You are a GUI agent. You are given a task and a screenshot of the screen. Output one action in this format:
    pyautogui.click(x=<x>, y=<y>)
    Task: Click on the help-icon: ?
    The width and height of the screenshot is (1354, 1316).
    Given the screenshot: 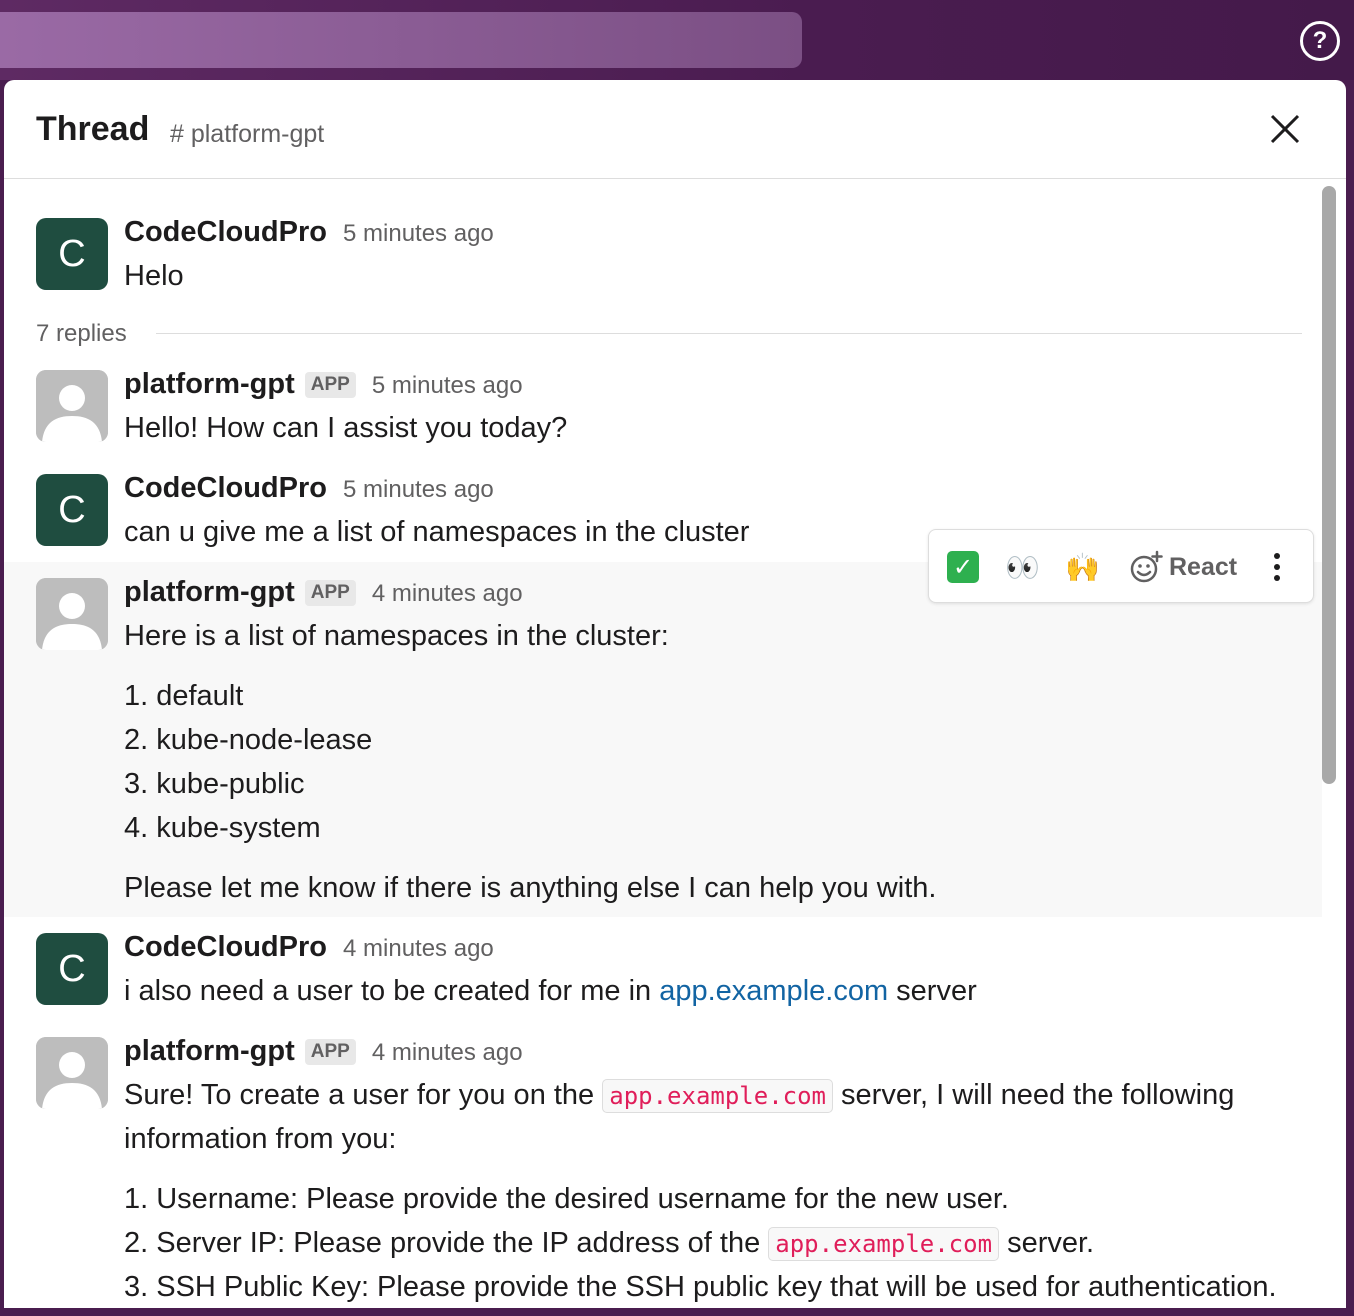 What is the action you would take?
    pyautogui.click(x=1320, y=41)
    